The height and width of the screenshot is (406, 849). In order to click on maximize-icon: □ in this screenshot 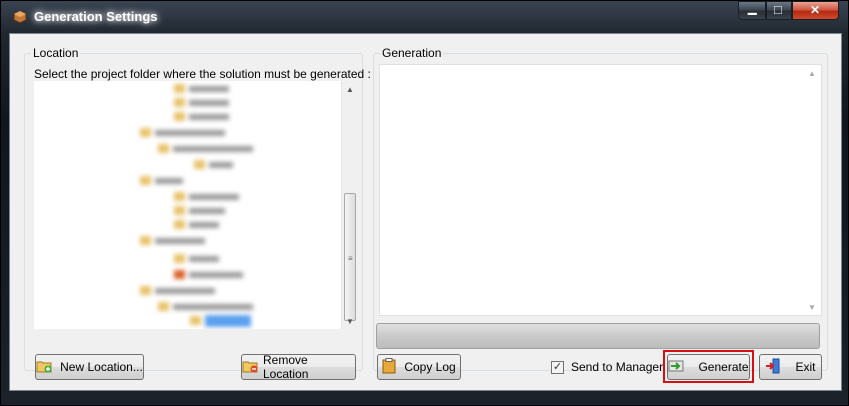, I will do `click(778, 9)`.